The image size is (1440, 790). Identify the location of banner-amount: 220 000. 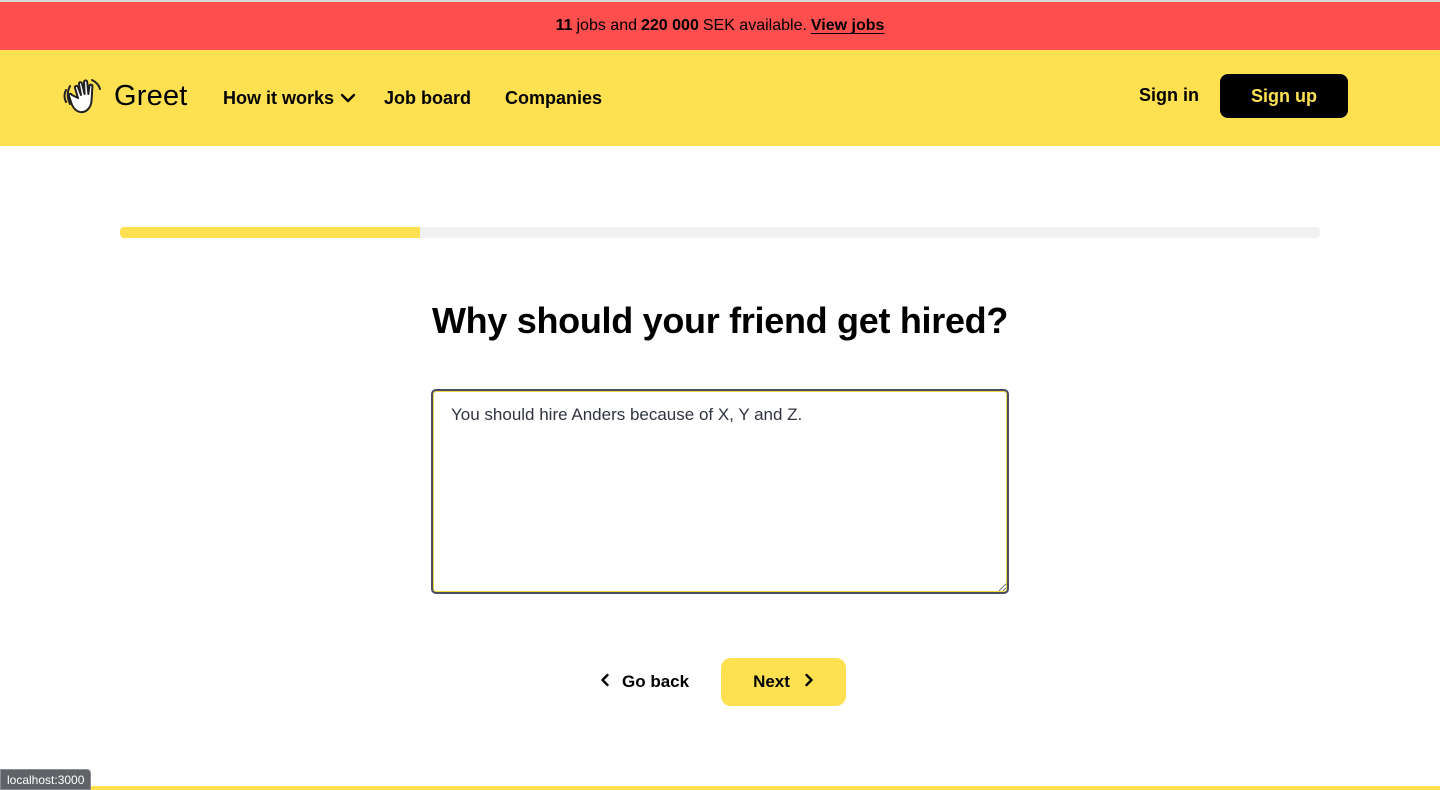
(670, 25).